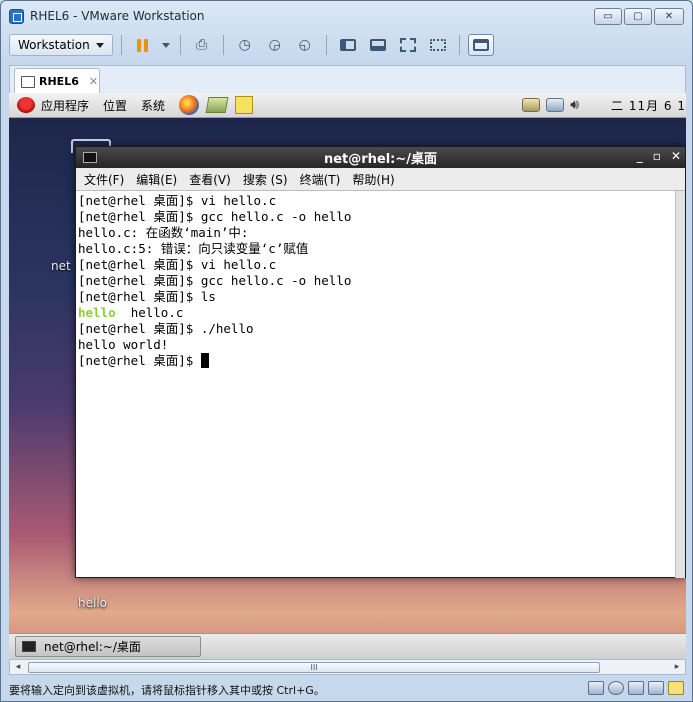 This screenshot has width=693, height=702. What do you see at coordinates (648, 105) in the screenshot?
I see `panel-clock: 二 11月 6 1` at bounding box center [648, 105].